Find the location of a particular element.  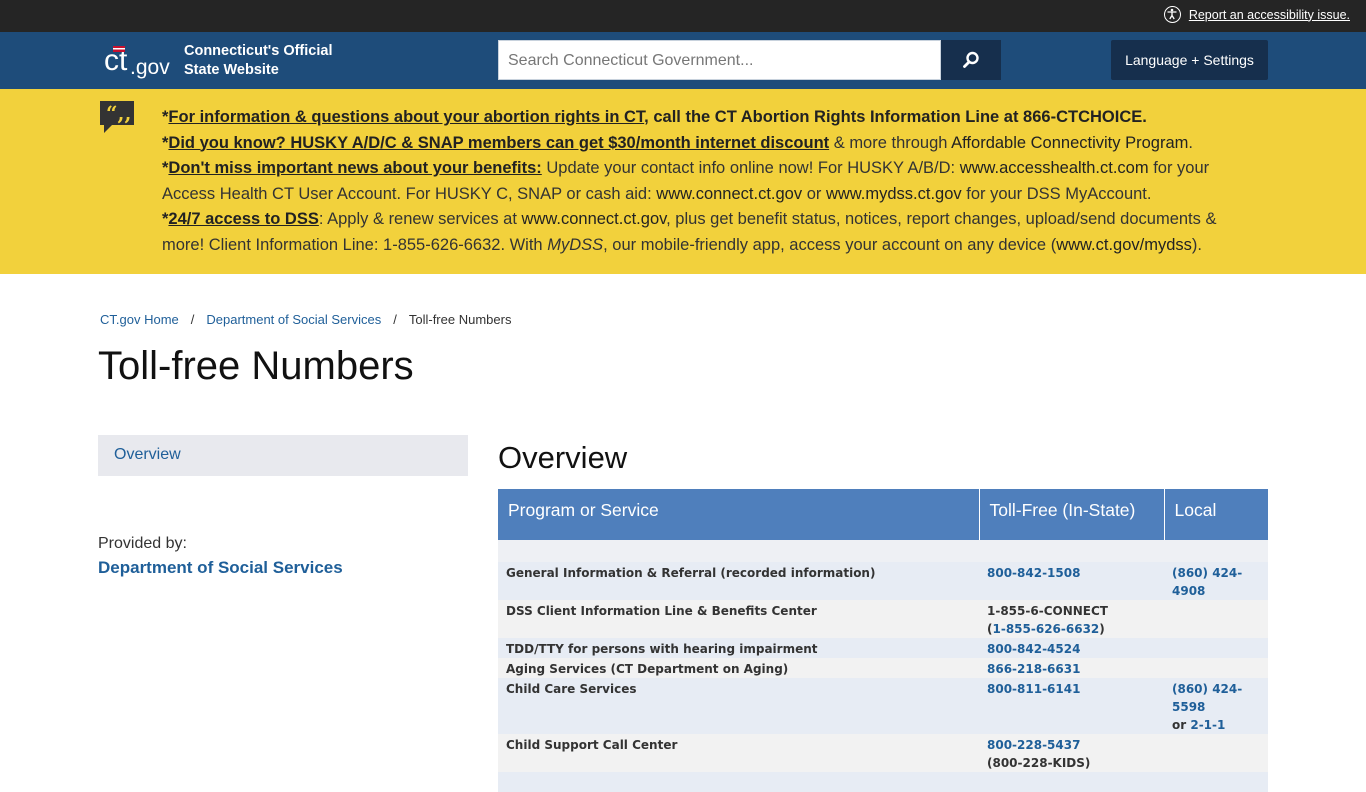

quote-bubble-icon: “,, is located at coordinates (117, 119).